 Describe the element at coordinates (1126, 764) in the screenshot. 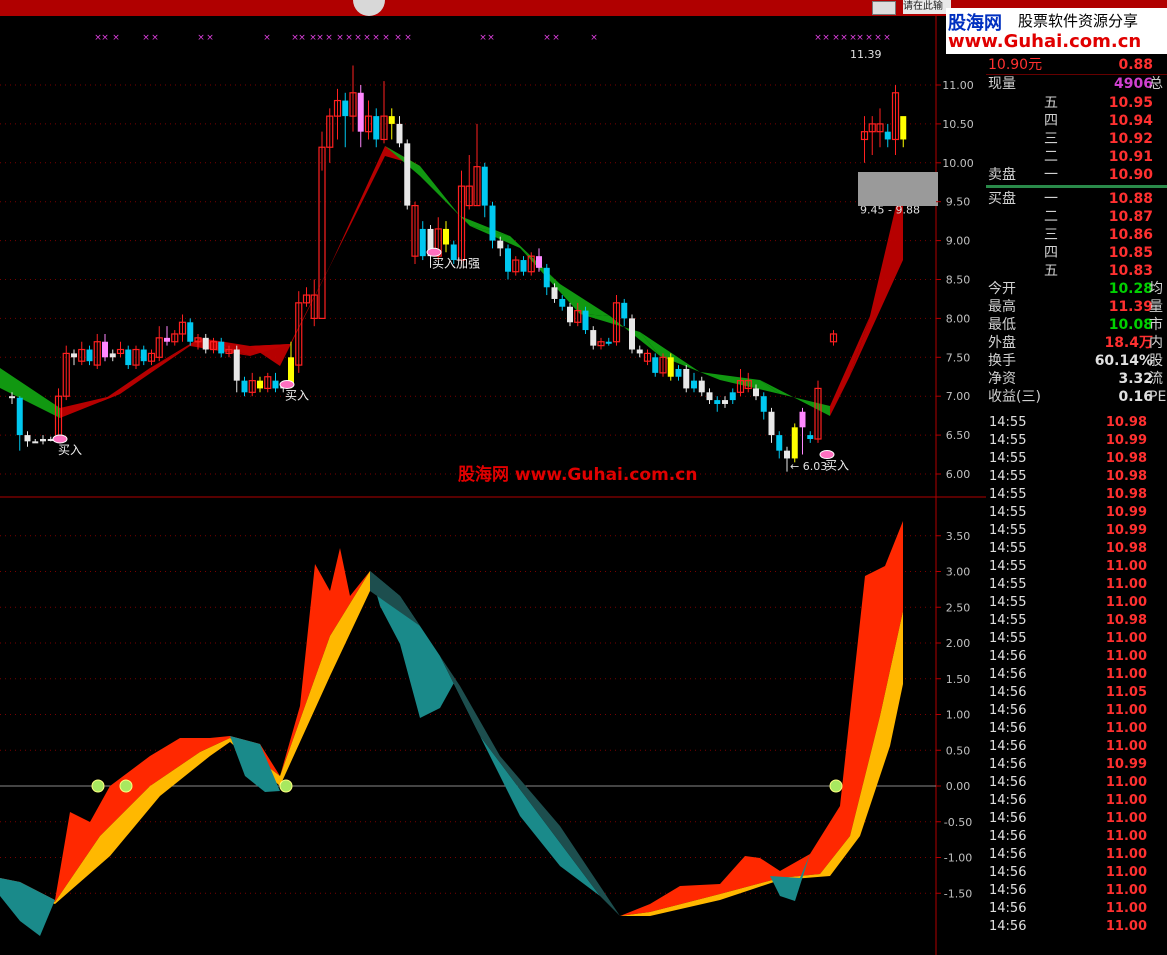

I see `tick-price: 10.99` at that location.